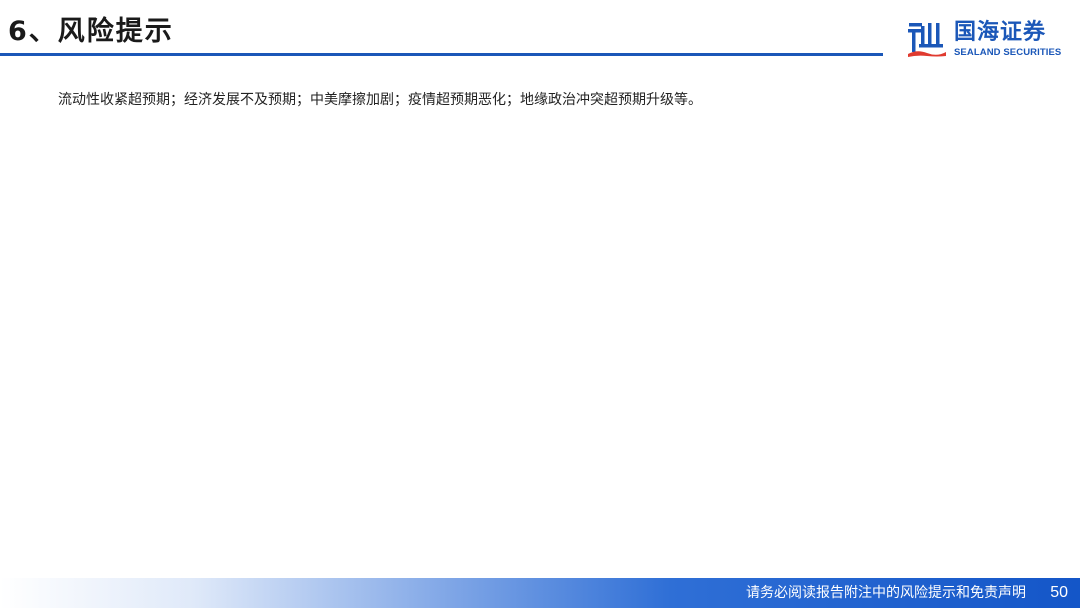  I want to click on company-logo: 国海证券 SEALAND SECURITIES, so click(987, 41).